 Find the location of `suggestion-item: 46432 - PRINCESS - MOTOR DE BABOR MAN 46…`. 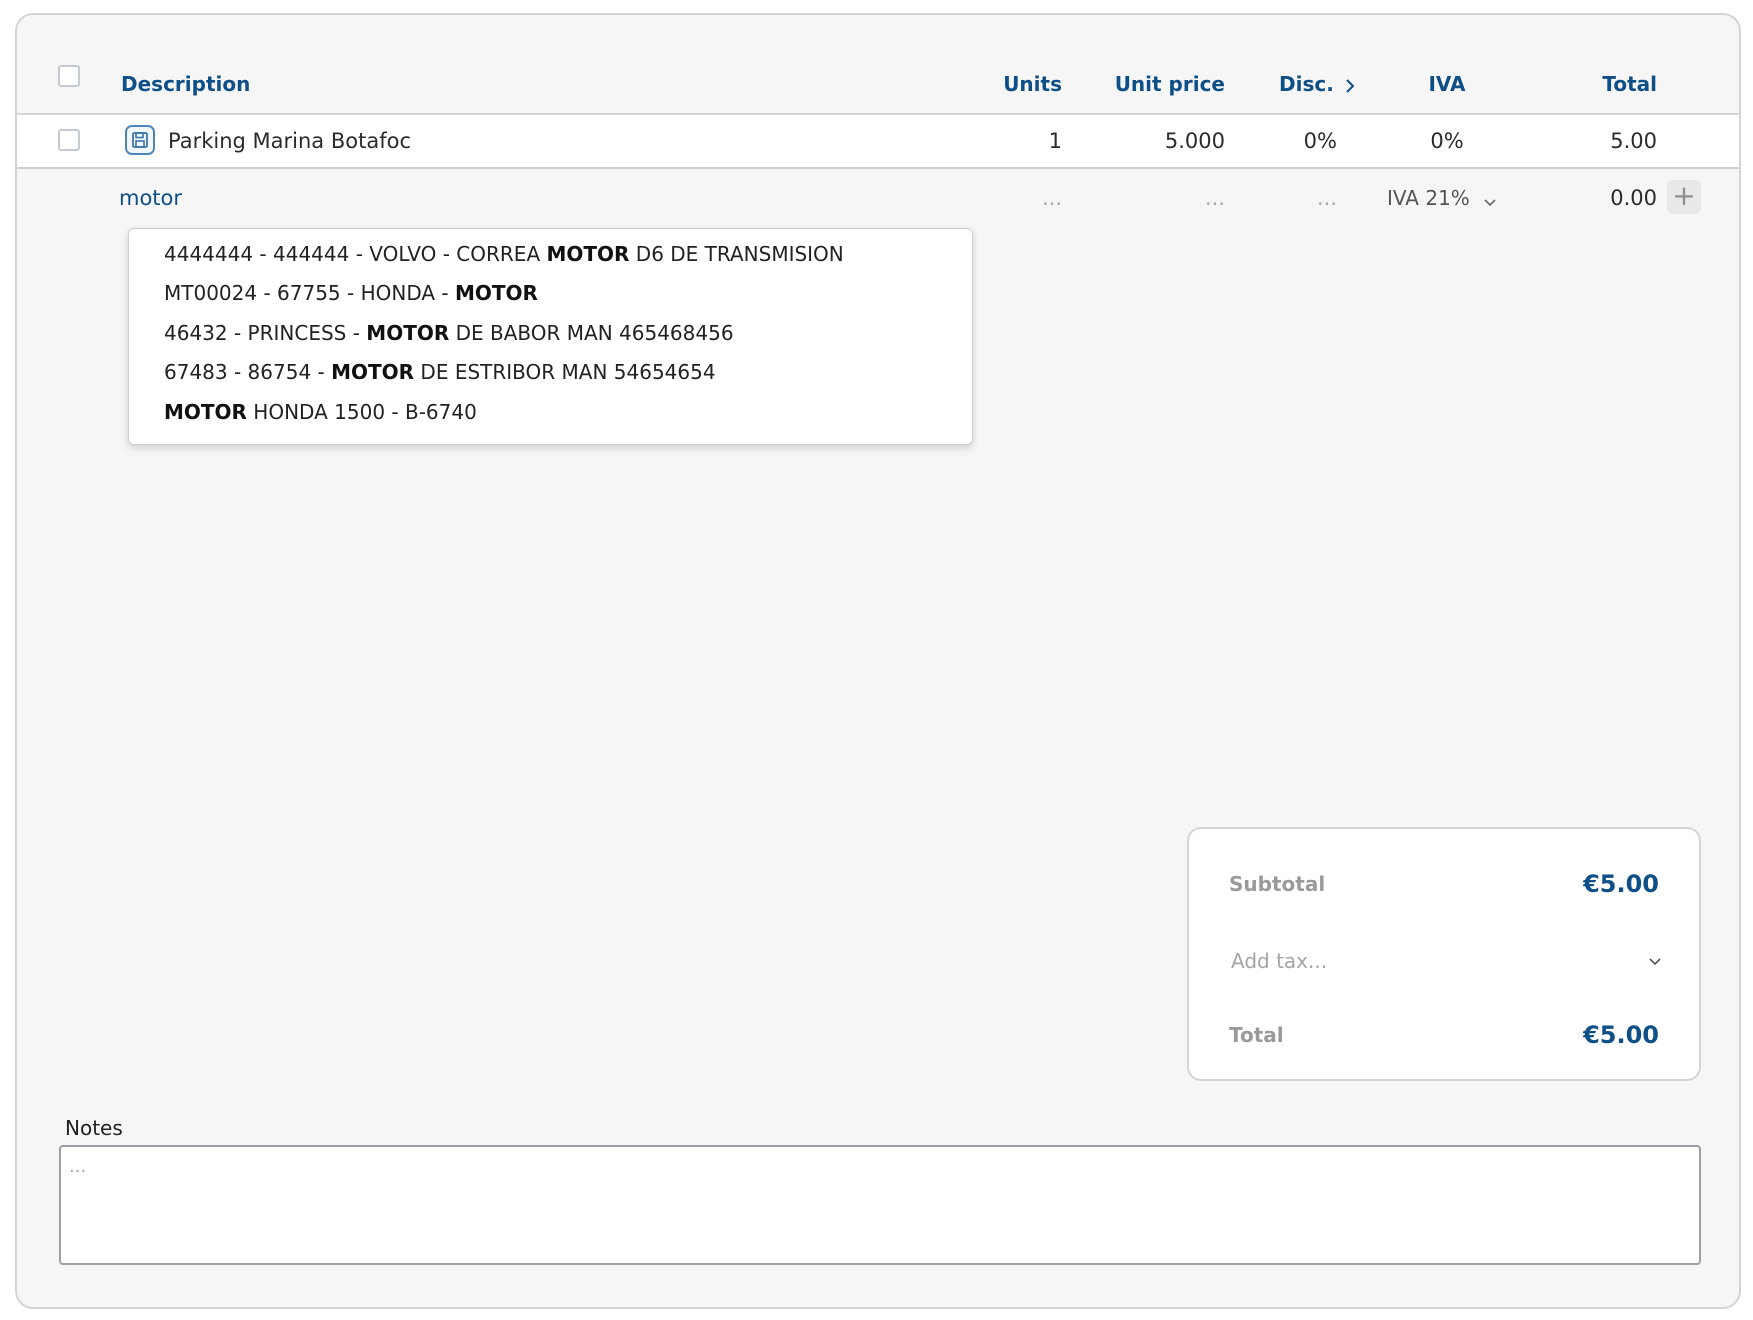

suggestion-item: 46432 - PRINCESS - MOTOR DE BABOR MAN 46… is located at coordinates (550, 333).